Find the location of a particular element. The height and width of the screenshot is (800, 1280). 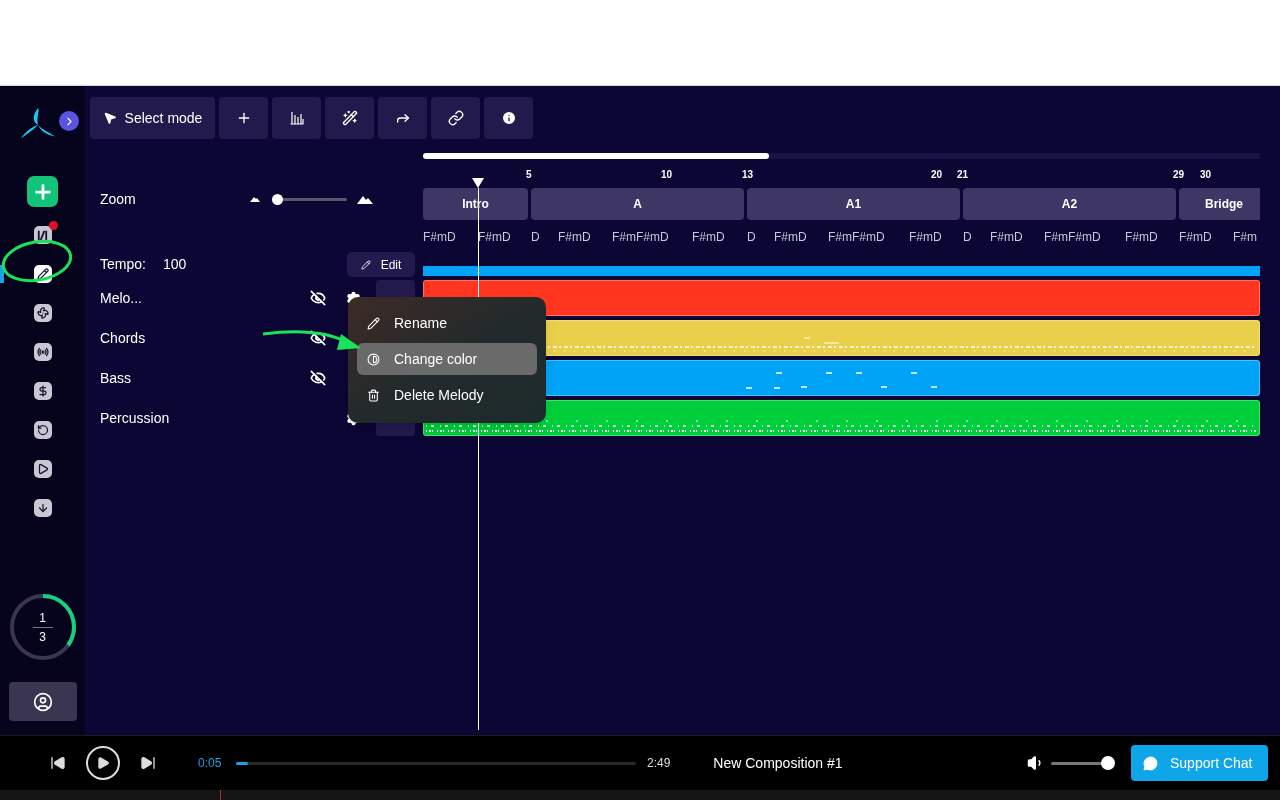

expand-button is located at coordinates (69, 121).